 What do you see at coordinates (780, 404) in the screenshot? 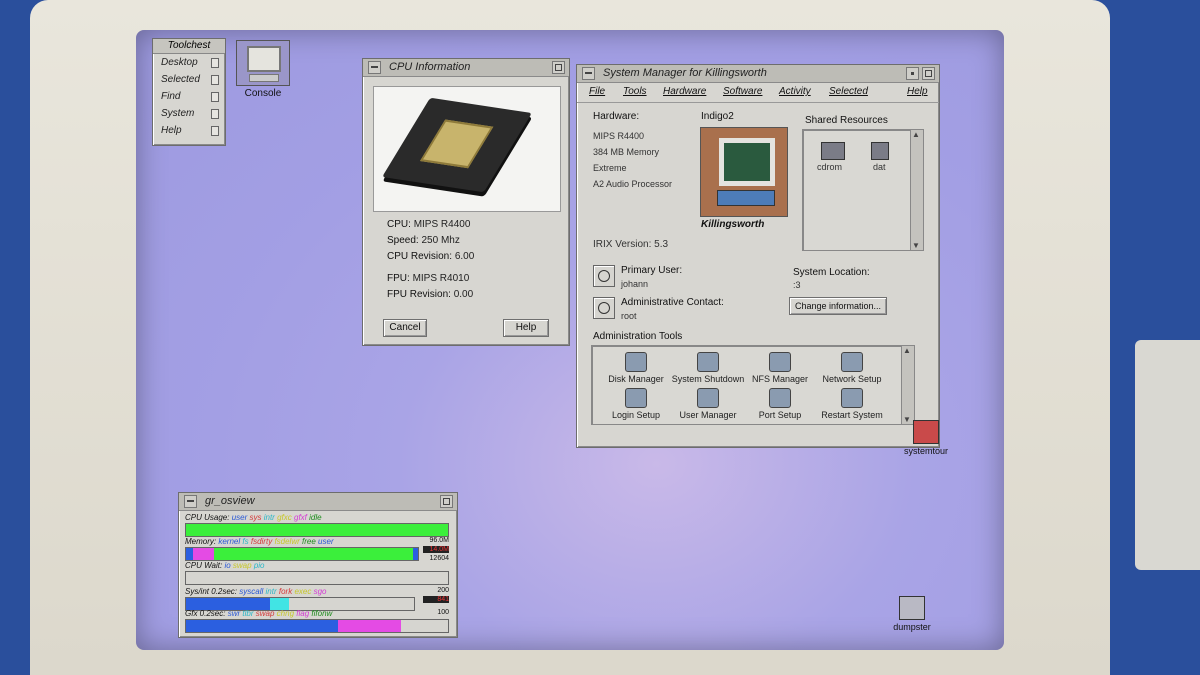
I see `port-setup-tool: Port Setup` at bounding box center [780, 404].